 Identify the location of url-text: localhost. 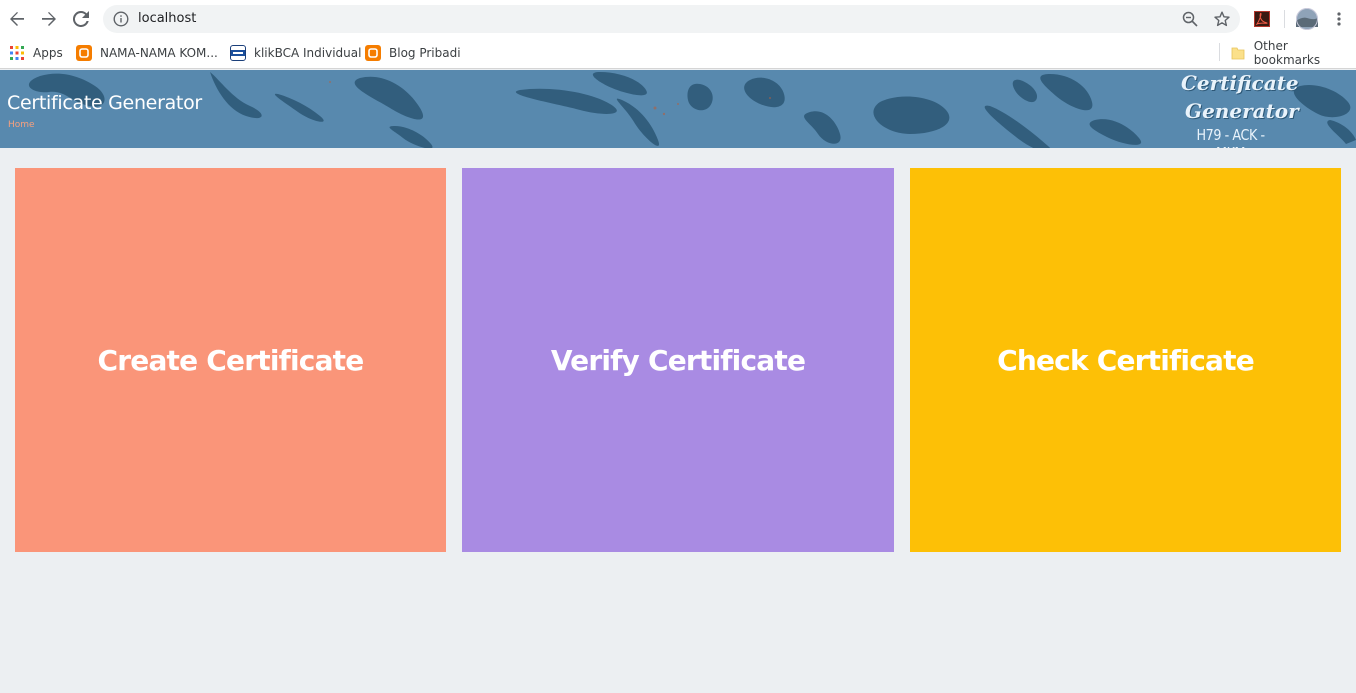
(167, 18).